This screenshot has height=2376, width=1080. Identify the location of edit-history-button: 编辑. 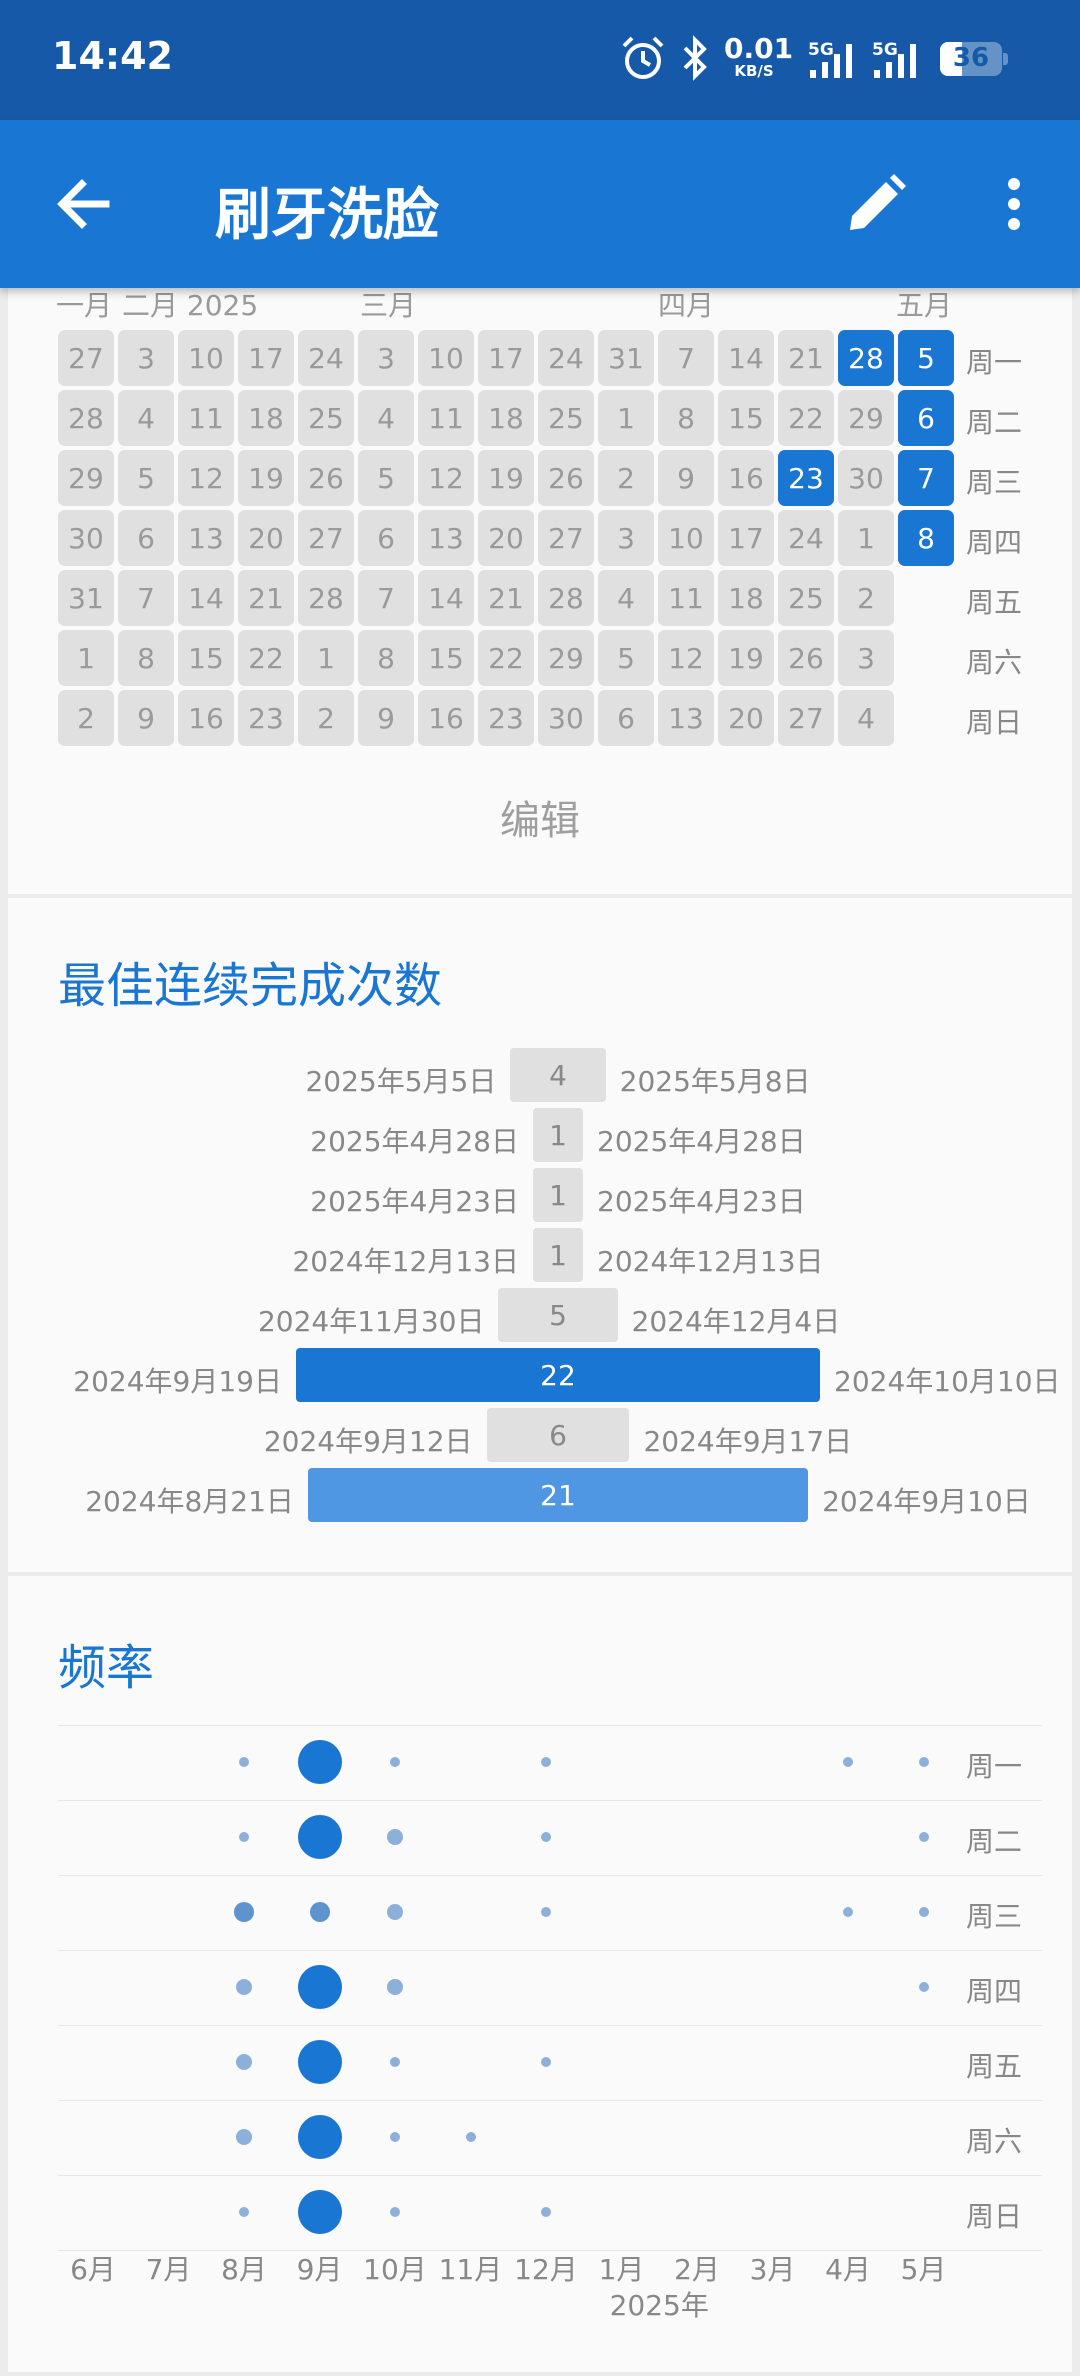
(540, 817).